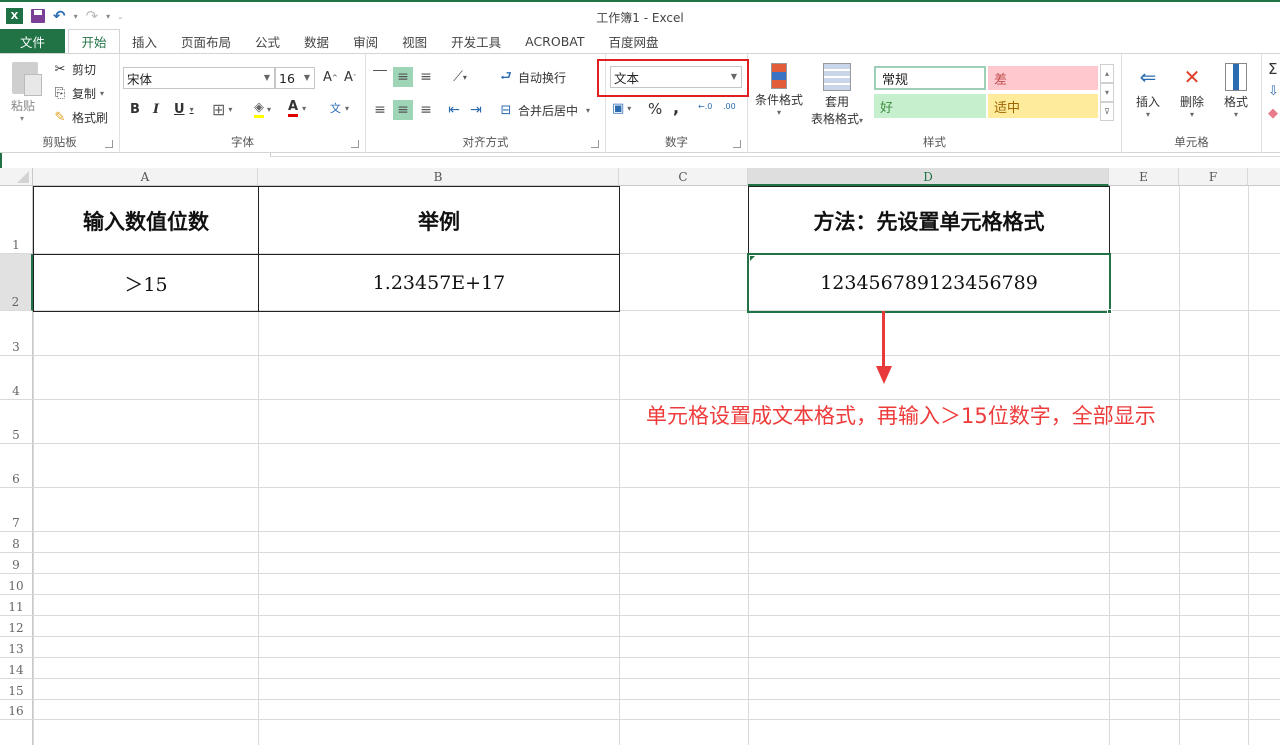 Image resolution: width=1280 pixels, height=745 pixels. What do you see at coordinates (156, 109) in the screenshot?
I see `italic-button: I` at bounding box center [156, 109].